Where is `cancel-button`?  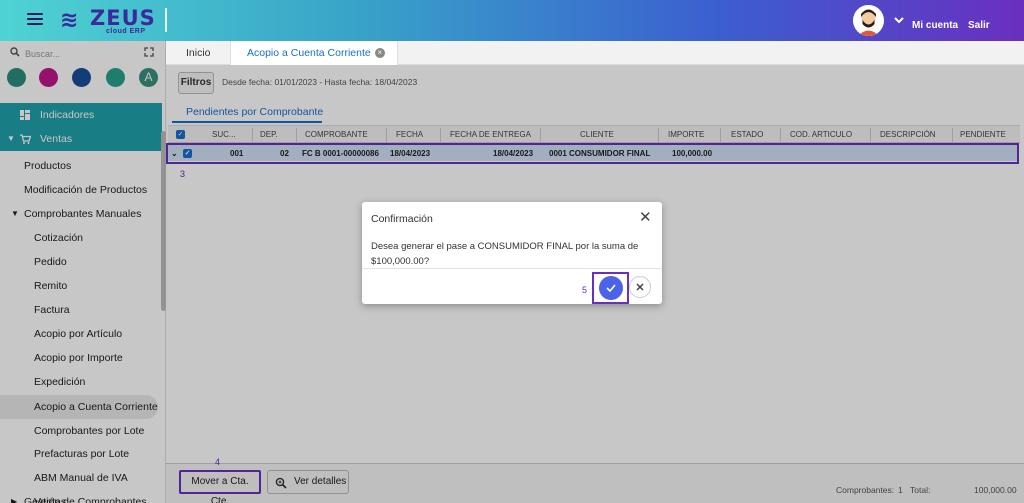 cancel-button is located at coordinates (640, 287).